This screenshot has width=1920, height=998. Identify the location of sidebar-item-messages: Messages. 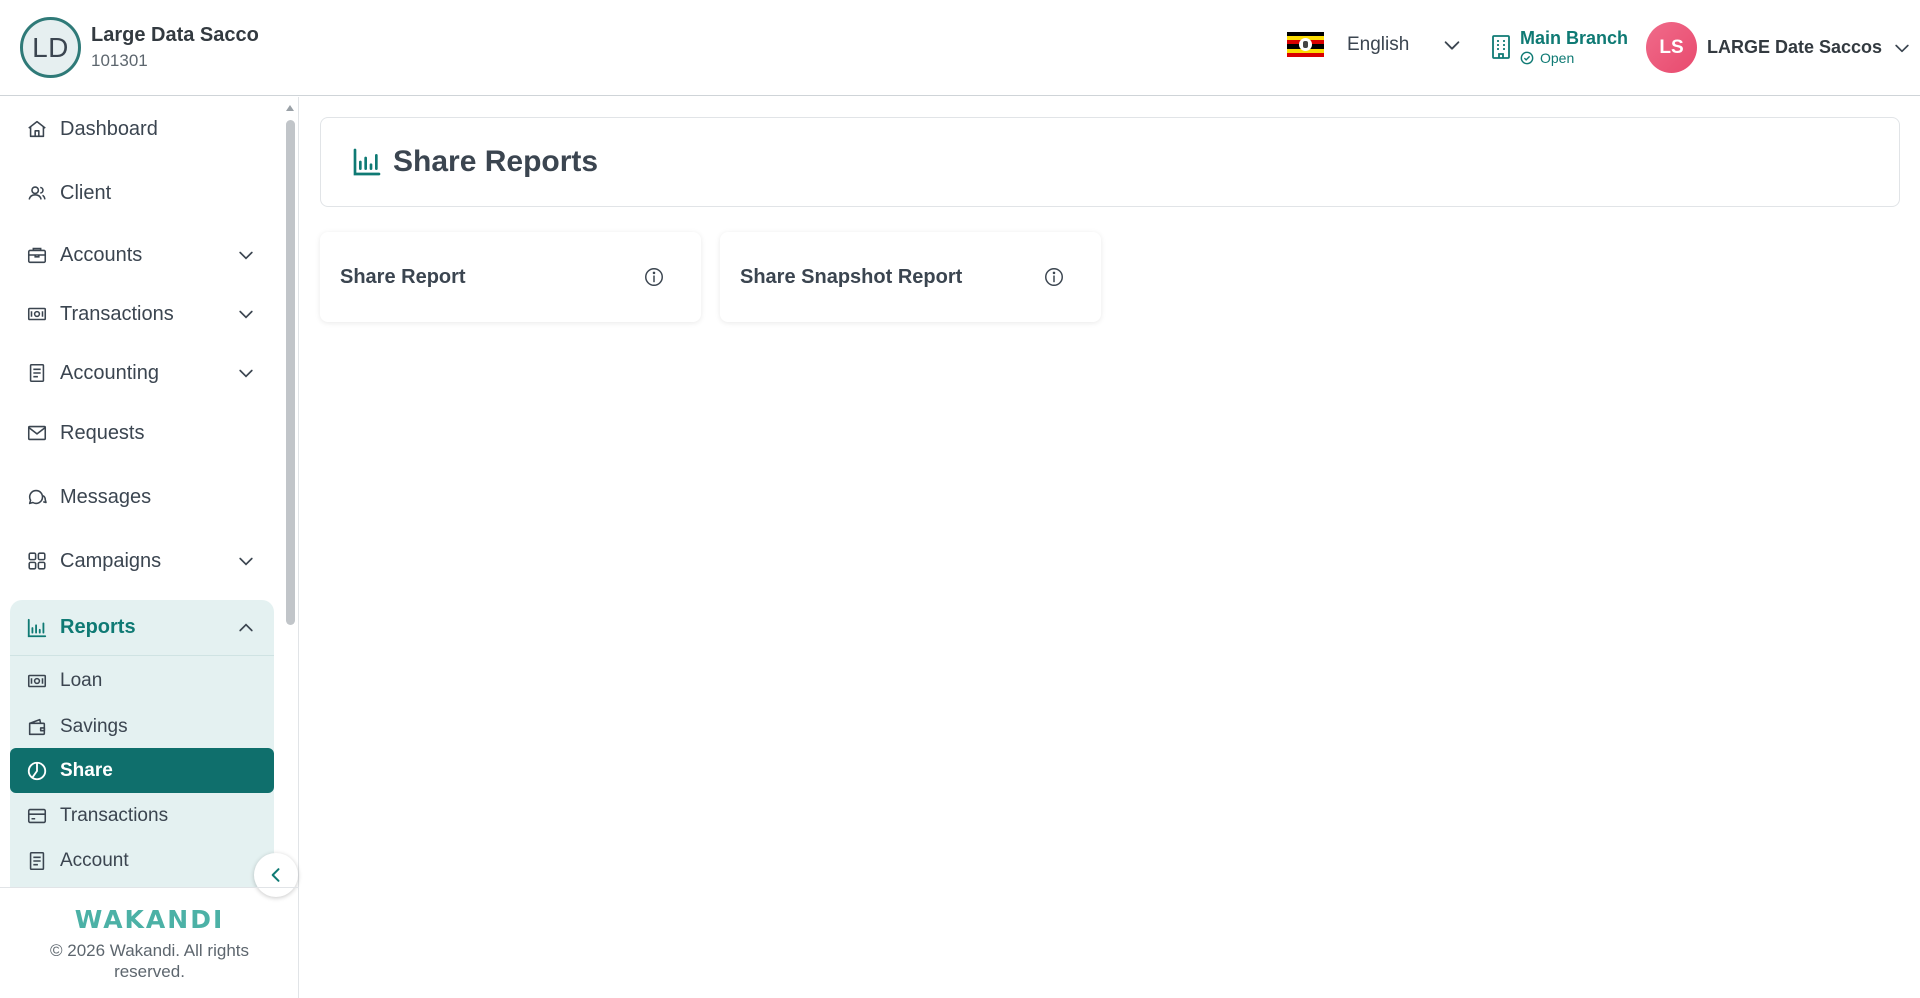
(142, 497).